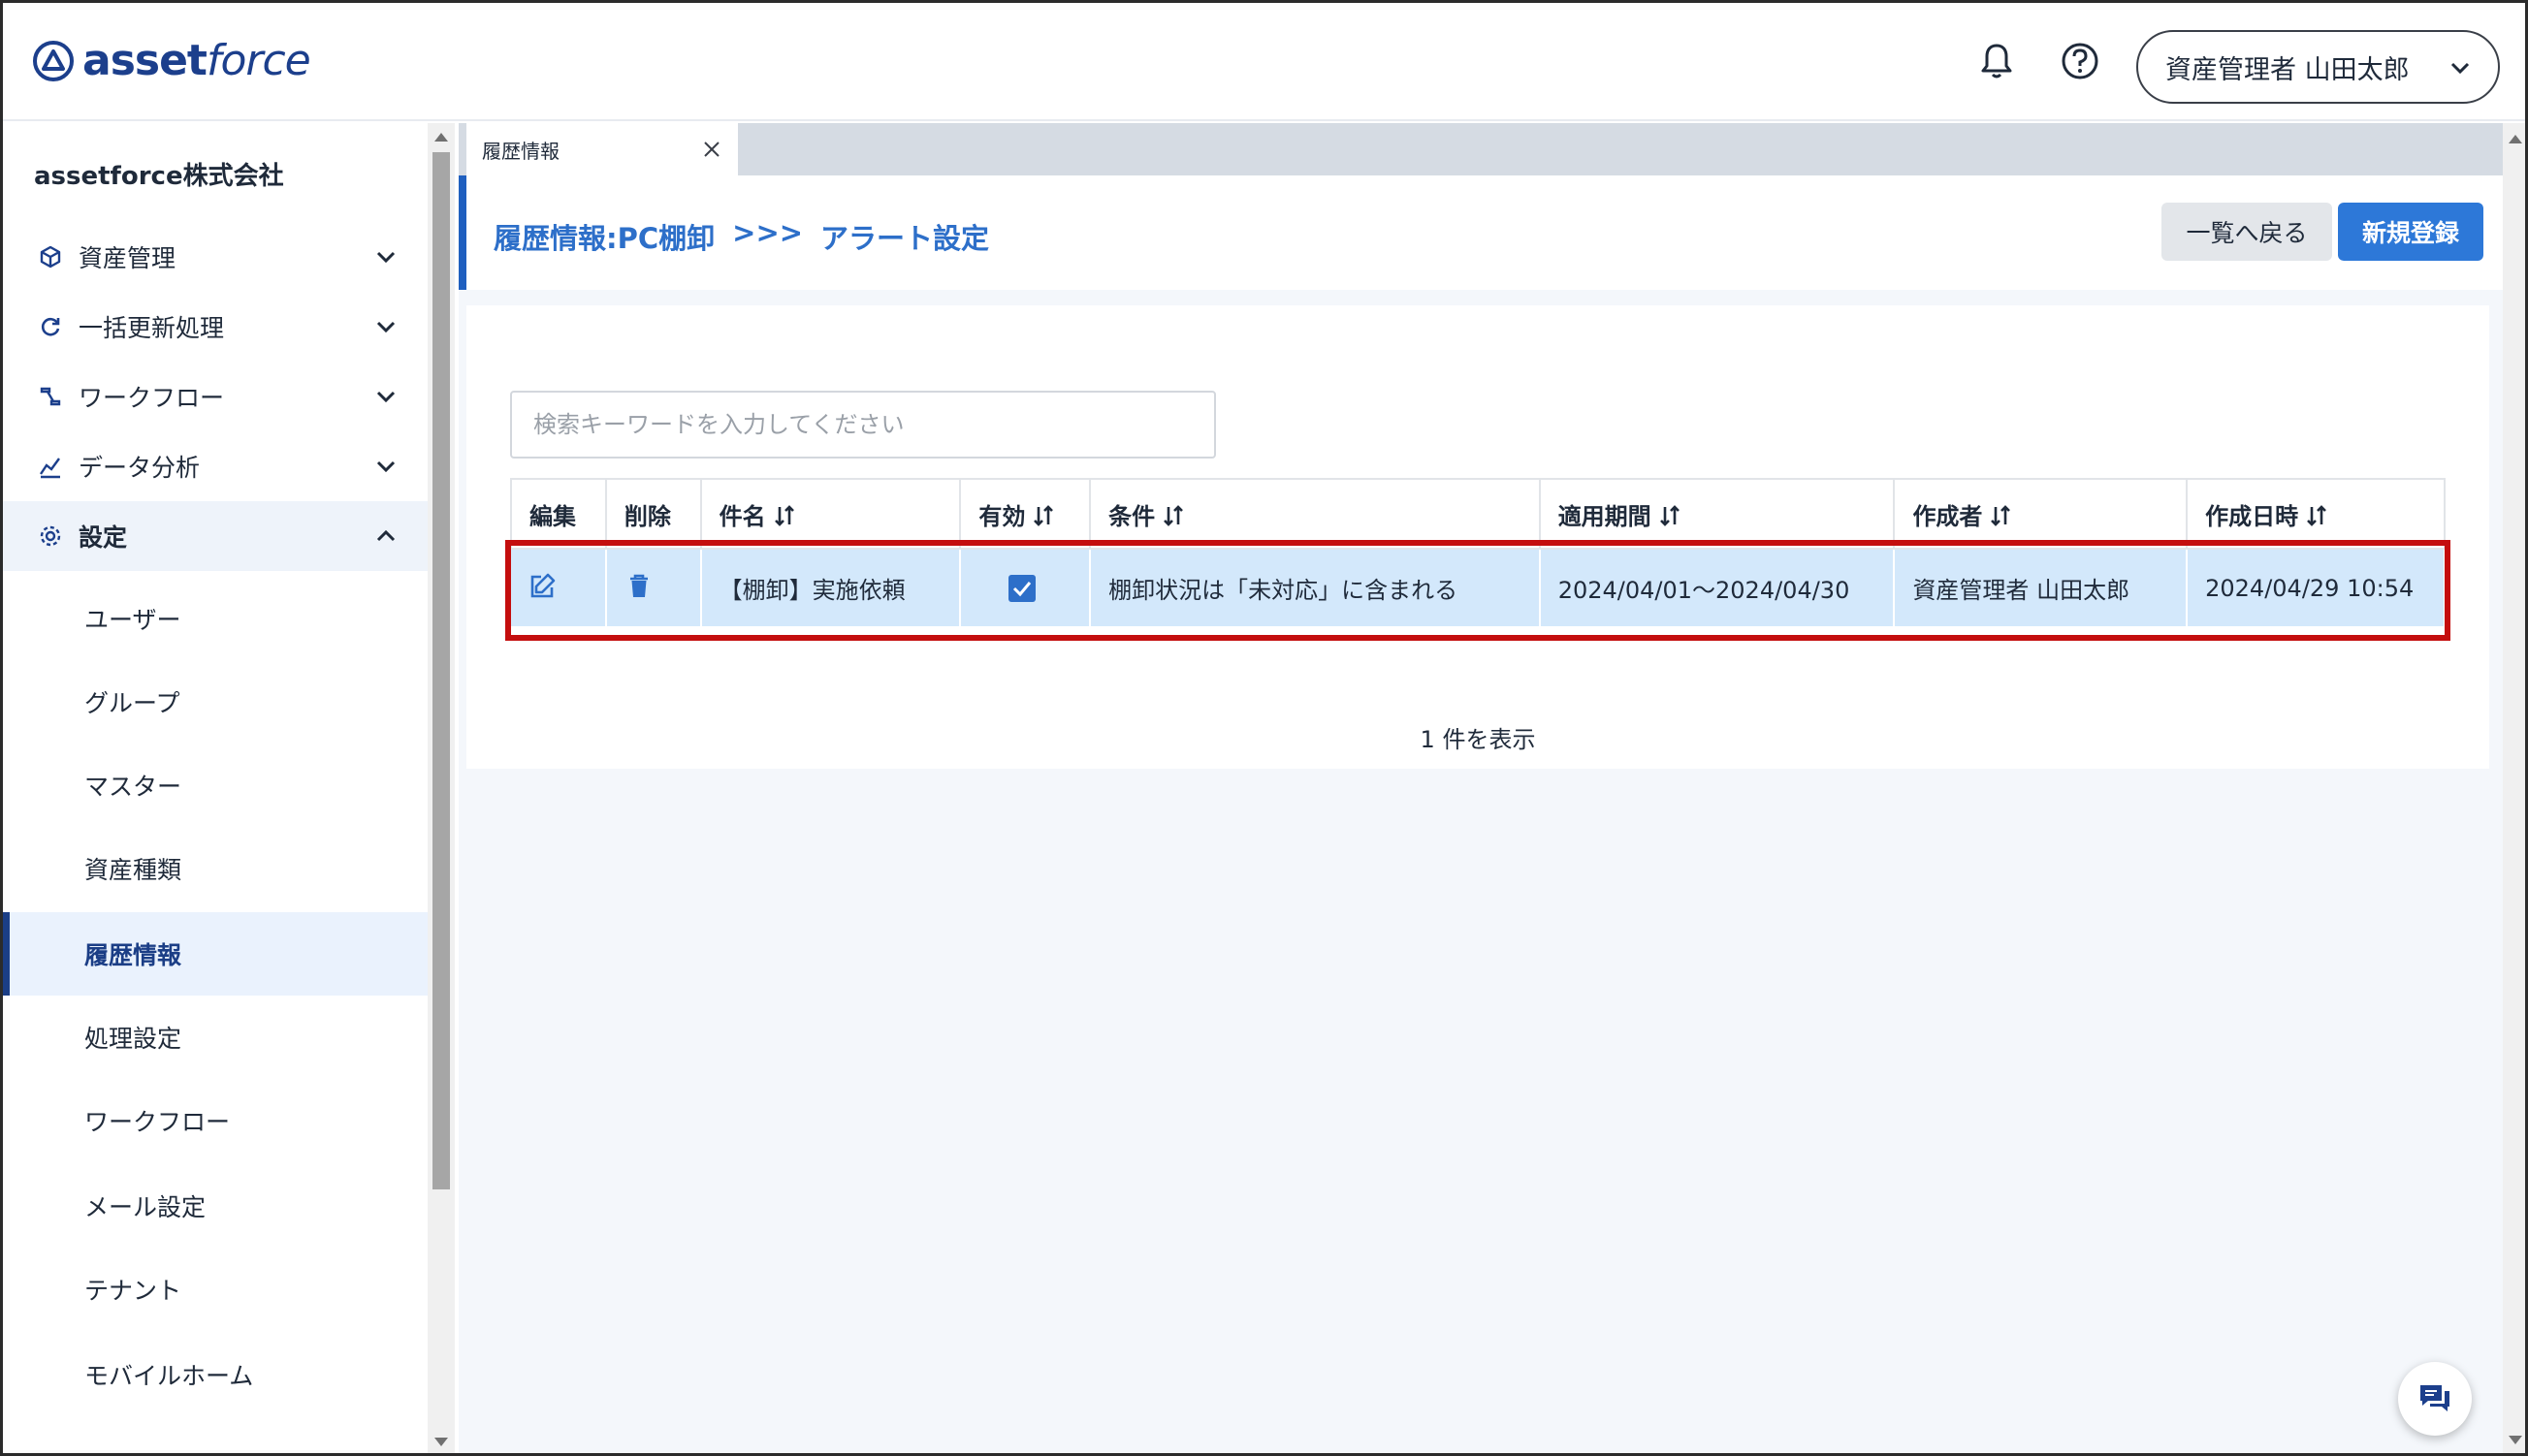  What do you see at coordinates (215, 1037) in the screenshot?
I see `sidebar-sub-process-settings: 処理設定` at bounding box center [215, 1037].